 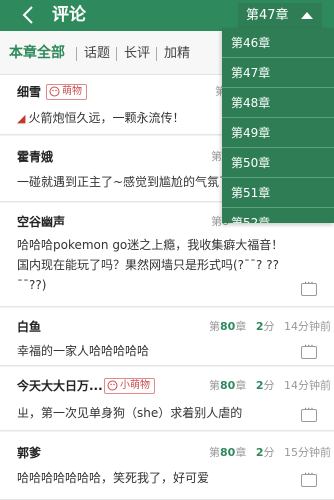 I want to click on chapter-selector-label: 第47章, so click(x=267, y=15).